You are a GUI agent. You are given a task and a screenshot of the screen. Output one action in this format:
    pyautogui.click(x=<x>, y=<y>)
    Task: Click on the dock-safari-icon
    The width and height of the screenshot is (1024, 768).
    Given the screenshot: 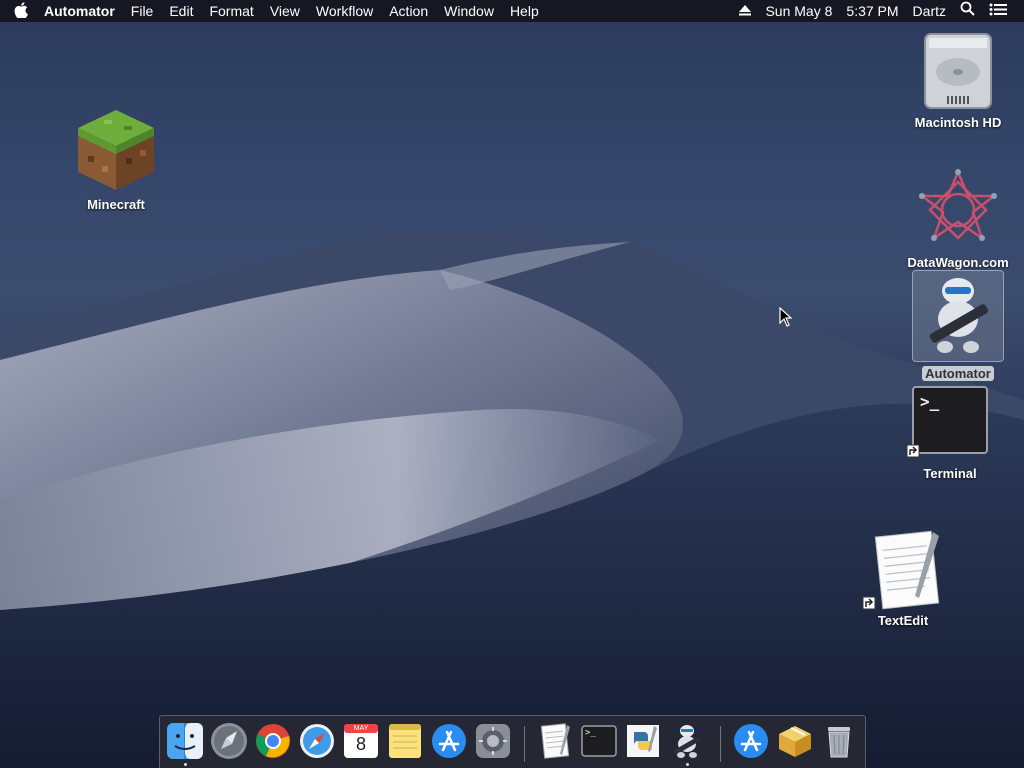 What is the action you would take?
    pyautogui.click(x=317, y=741)
    